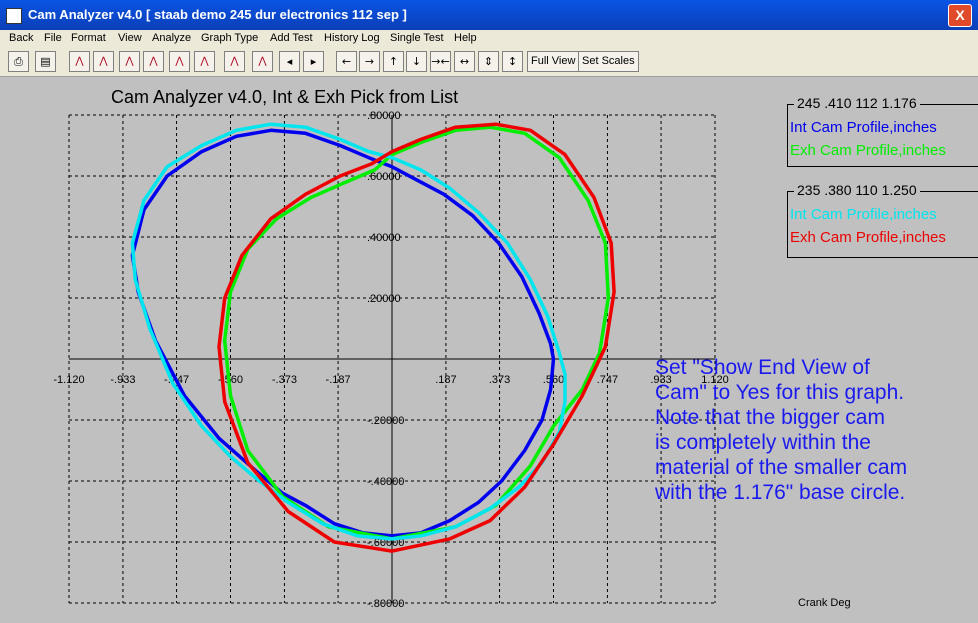  Describe the element at coordinates (464, 61) in the screenshot. I see `expand-horizontal-icon: ↔` at that location.